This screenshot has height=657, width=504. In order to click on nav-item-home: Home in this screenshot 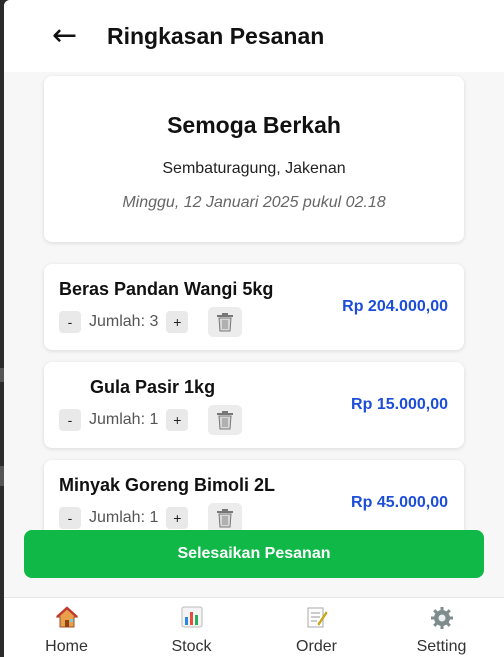, I will do `click(66, 627)`.